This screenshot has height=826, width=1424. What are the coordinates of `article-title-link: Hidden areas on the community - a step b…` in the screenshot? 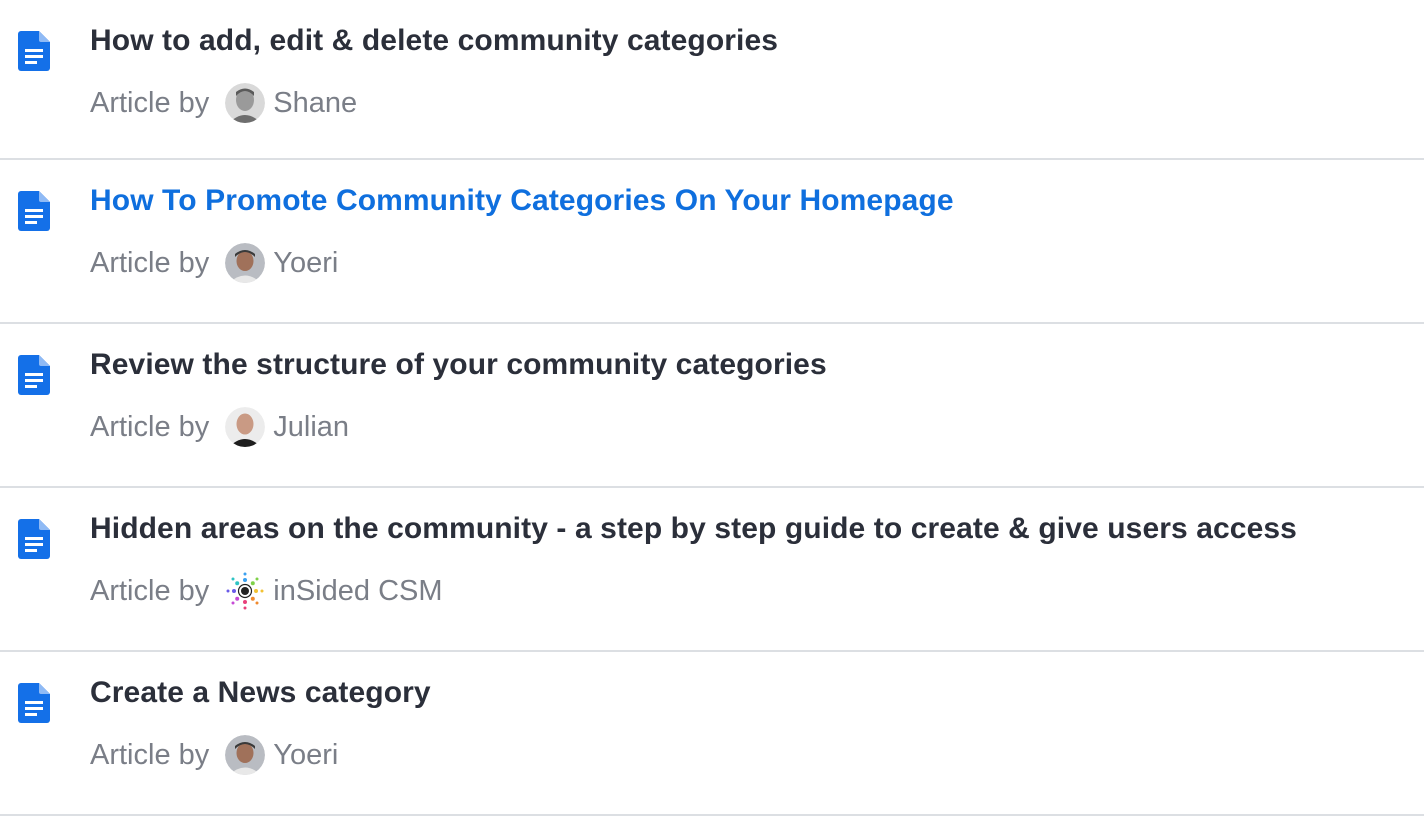 It's located at (693, 529).